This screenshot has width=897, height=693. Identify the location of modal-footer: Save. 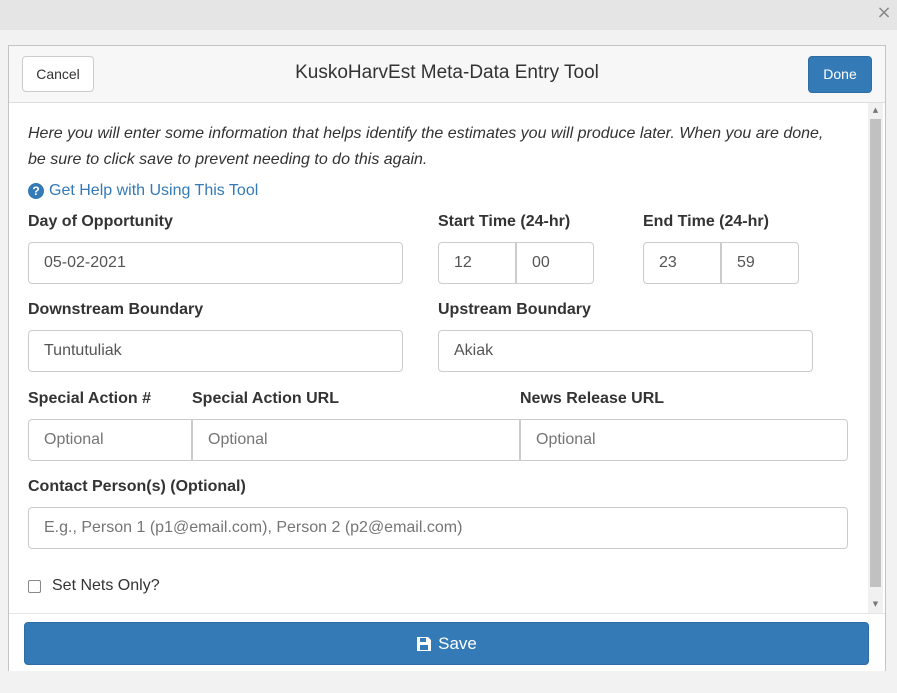
(447, 642).